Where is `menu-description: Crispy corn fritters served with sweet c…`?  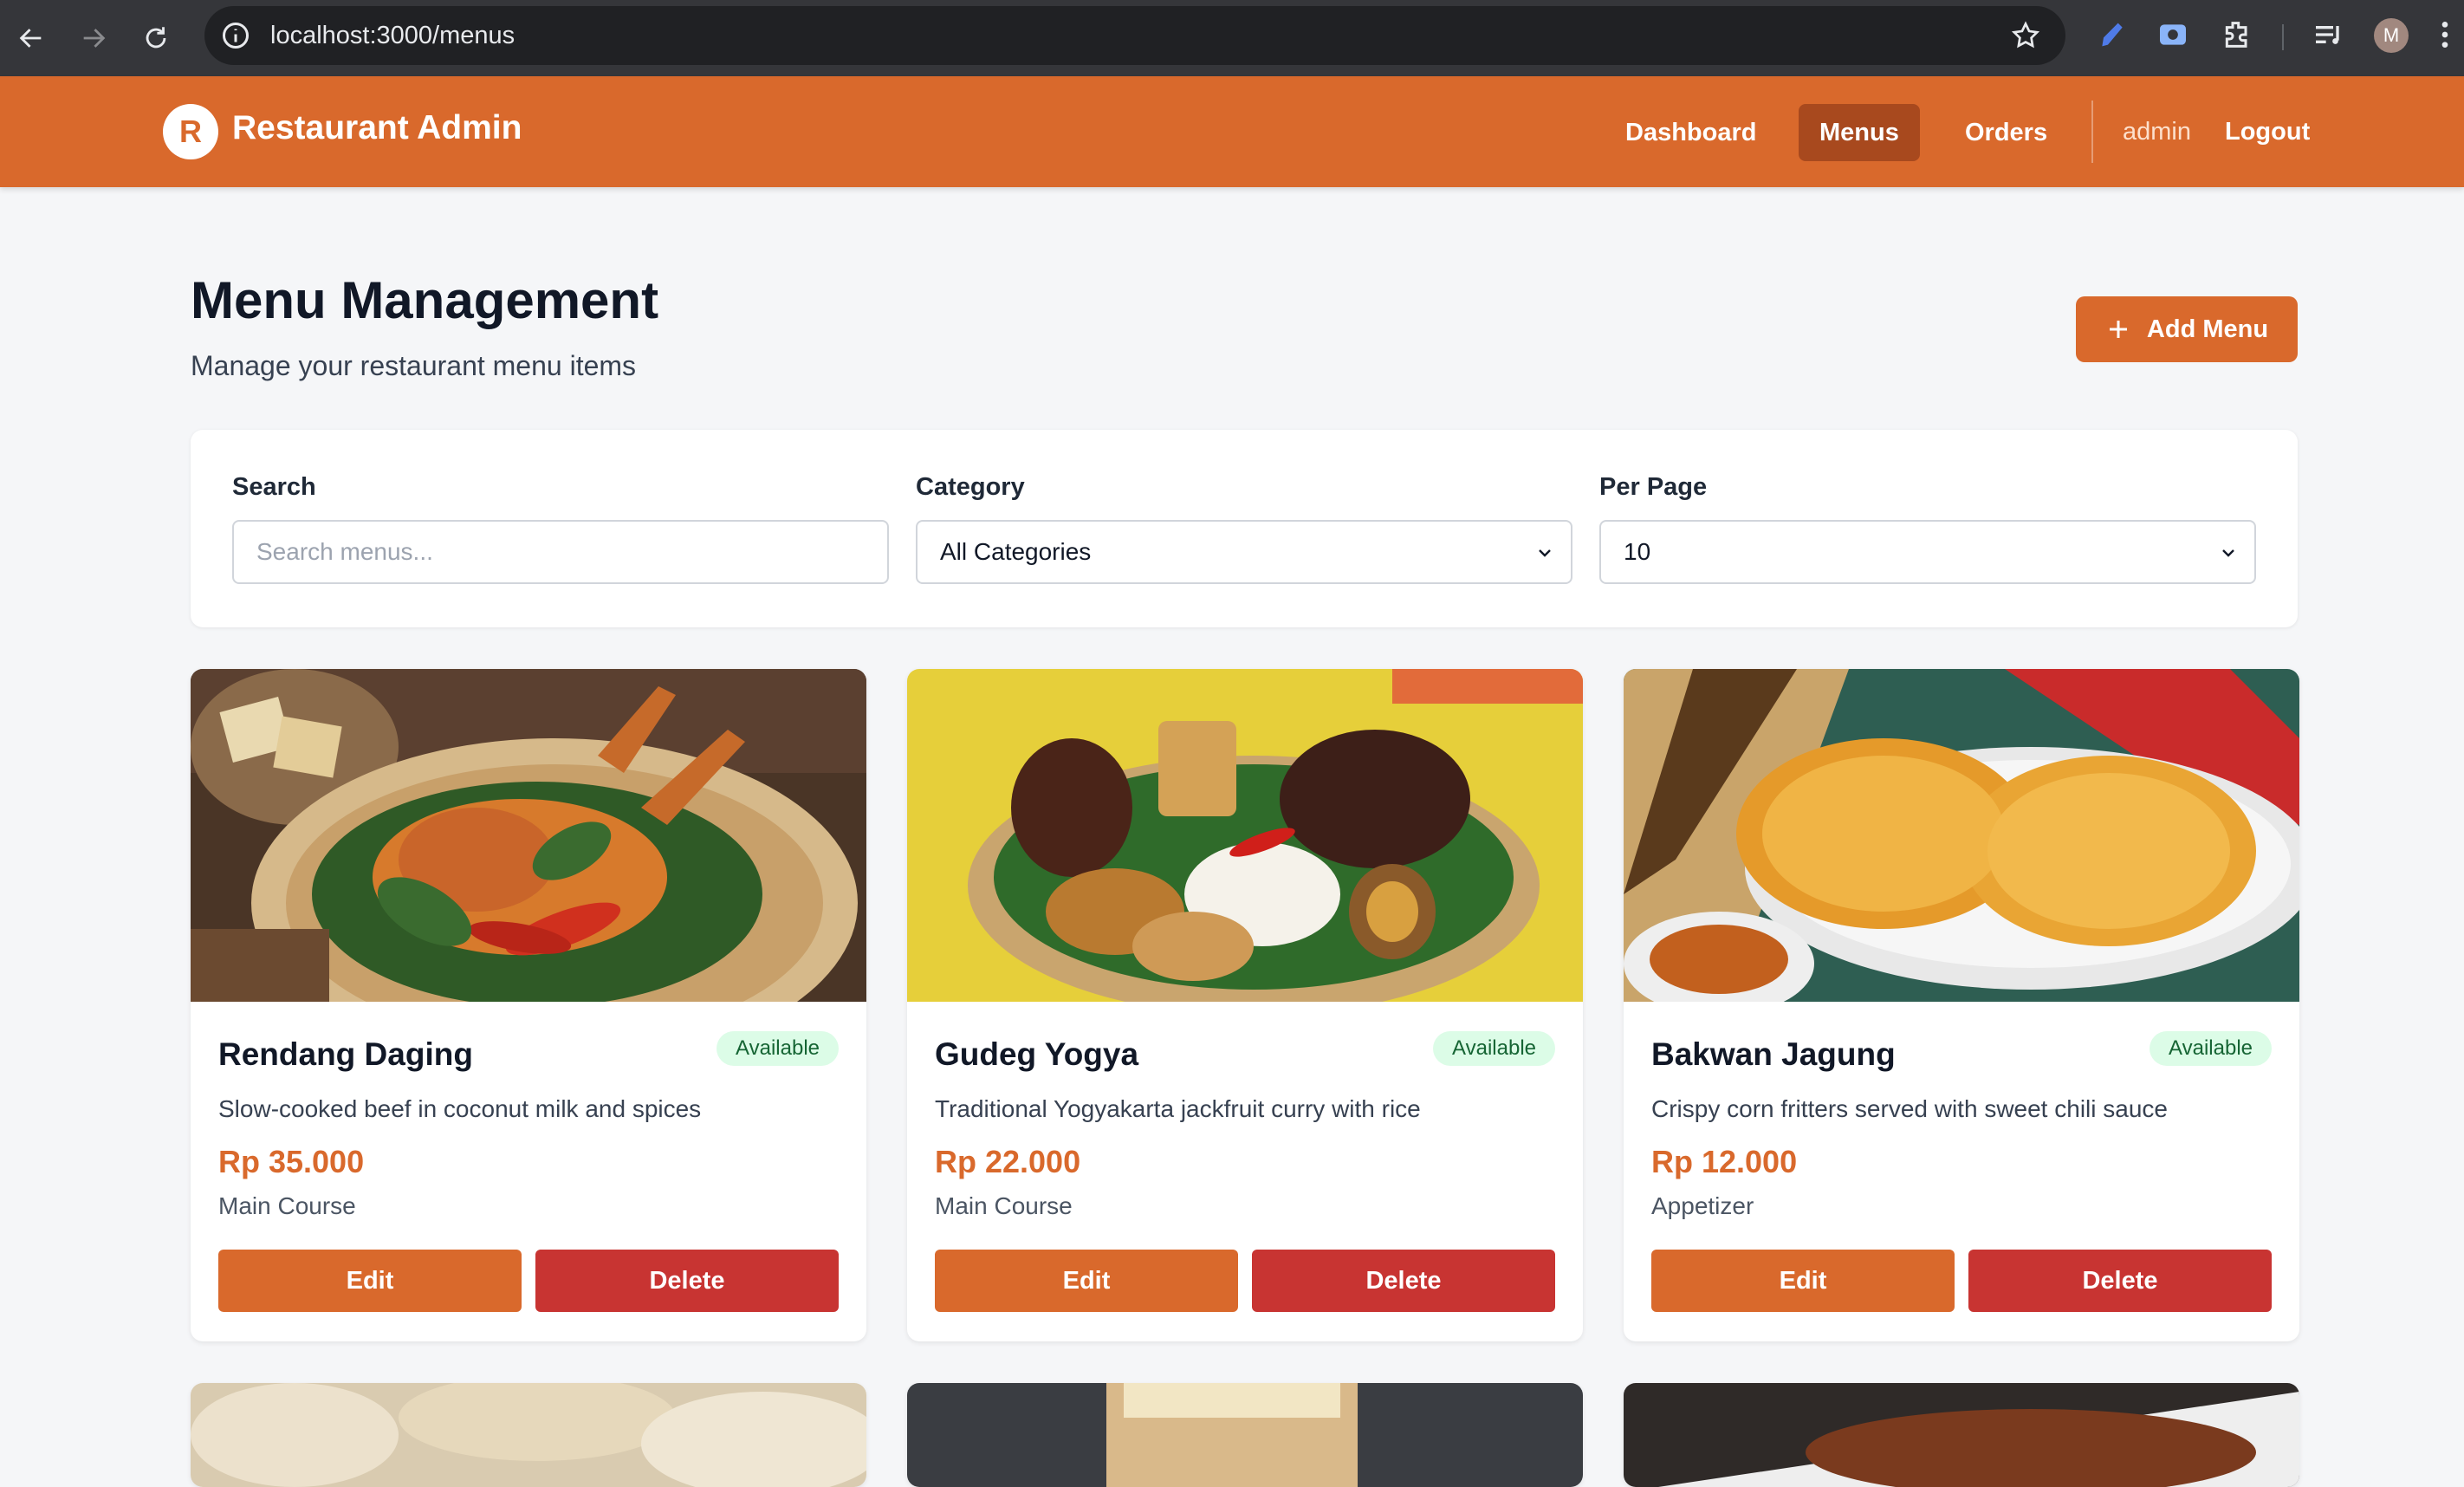
menu-description: Crispy corn fritters served with sweet c… is located at coordinates (1910, 1108).